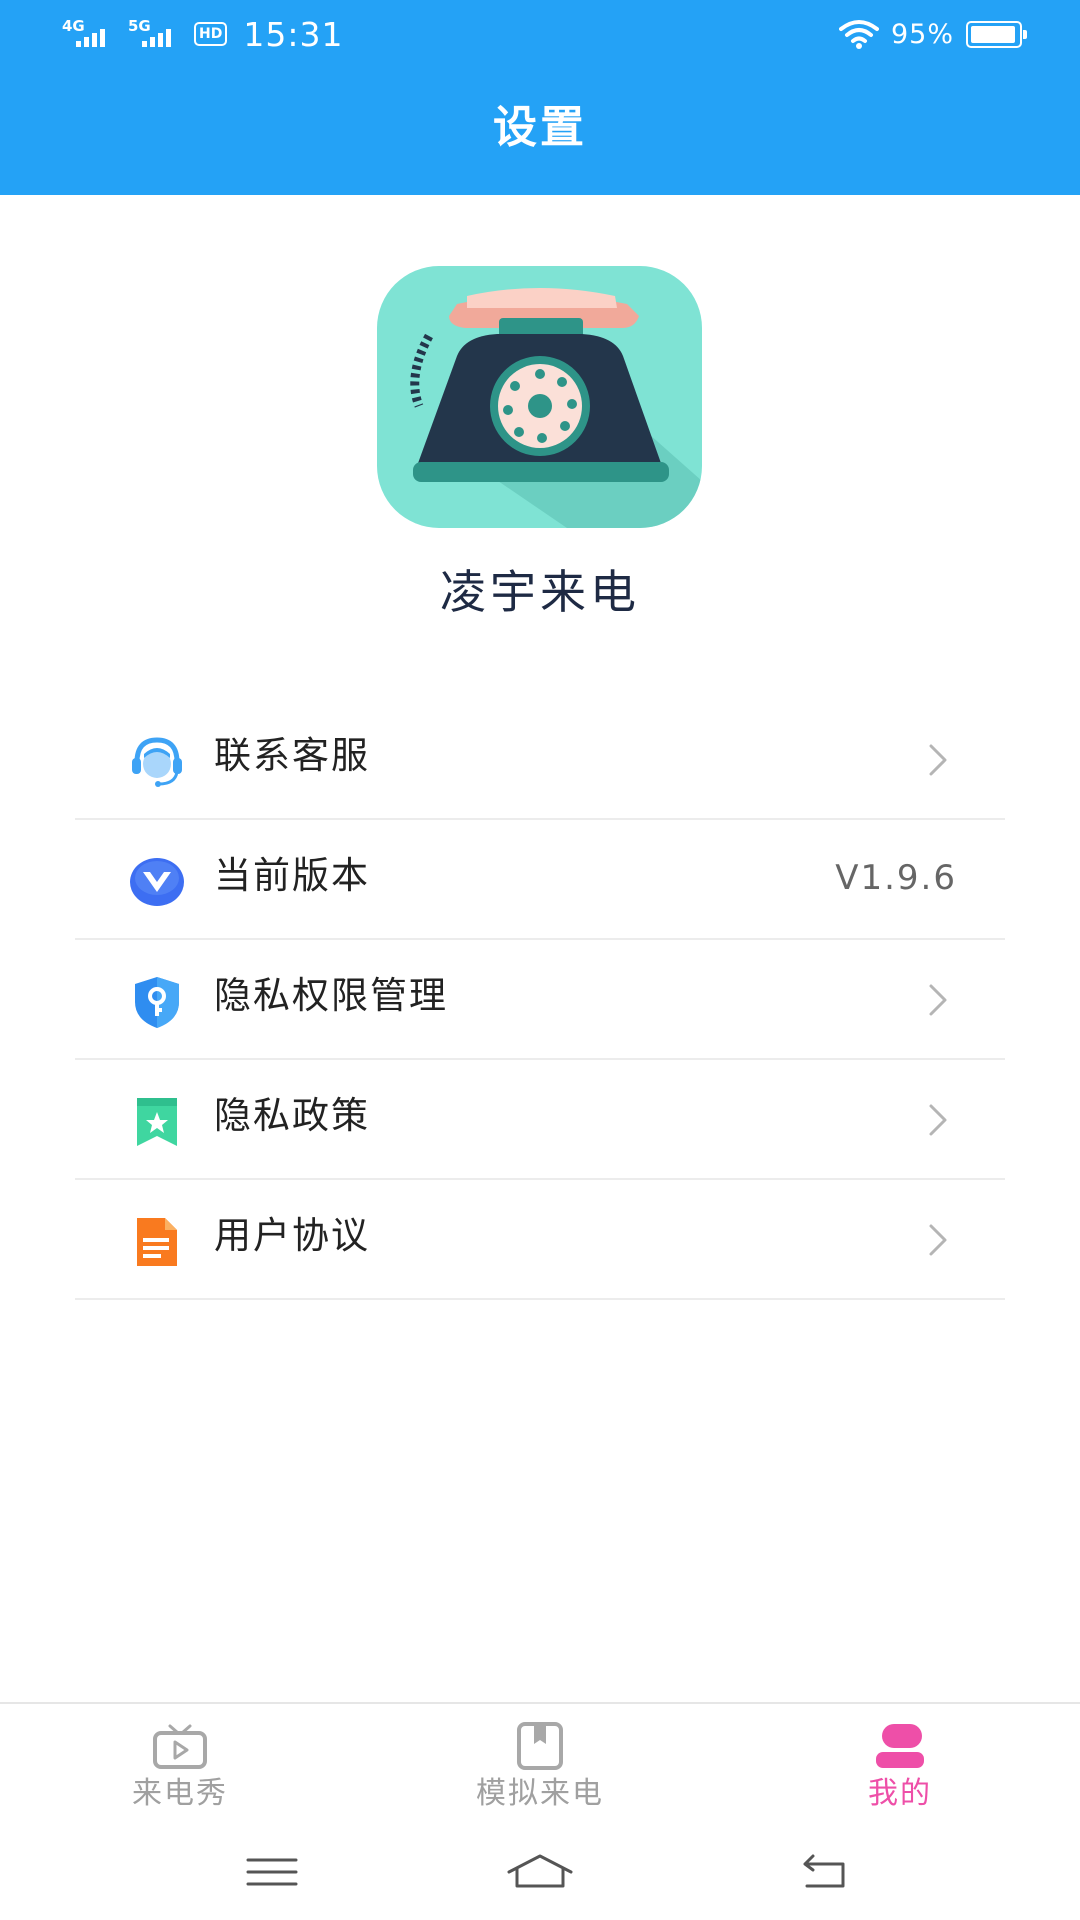 The width and height of the screenshot is (1080, 1920). Describe the element at coordinates (157, 1002) in the screenshot. I see `privacy-shield-icon` at that location.